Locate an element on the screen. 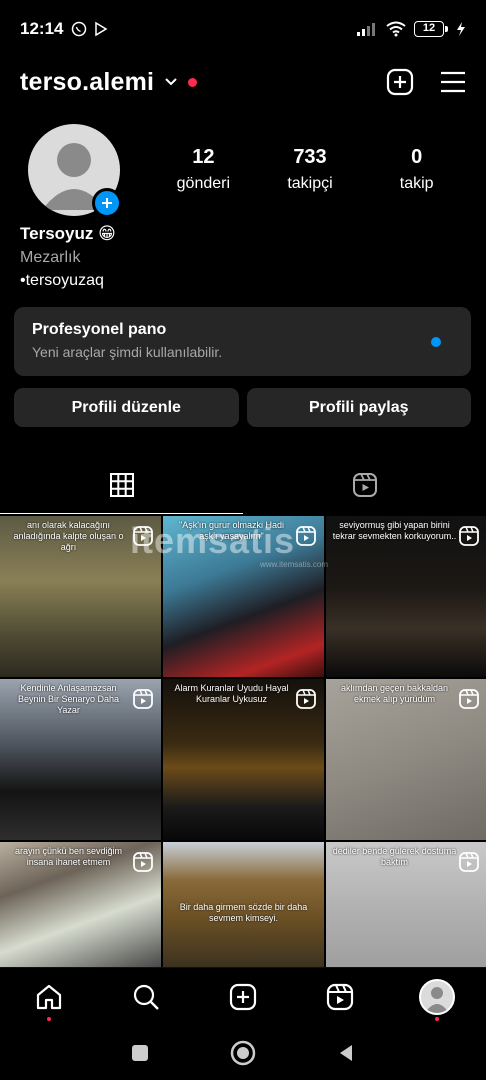 This screenshot has width=486, height=1080. back-icon is located at coordinates (346, 1053).